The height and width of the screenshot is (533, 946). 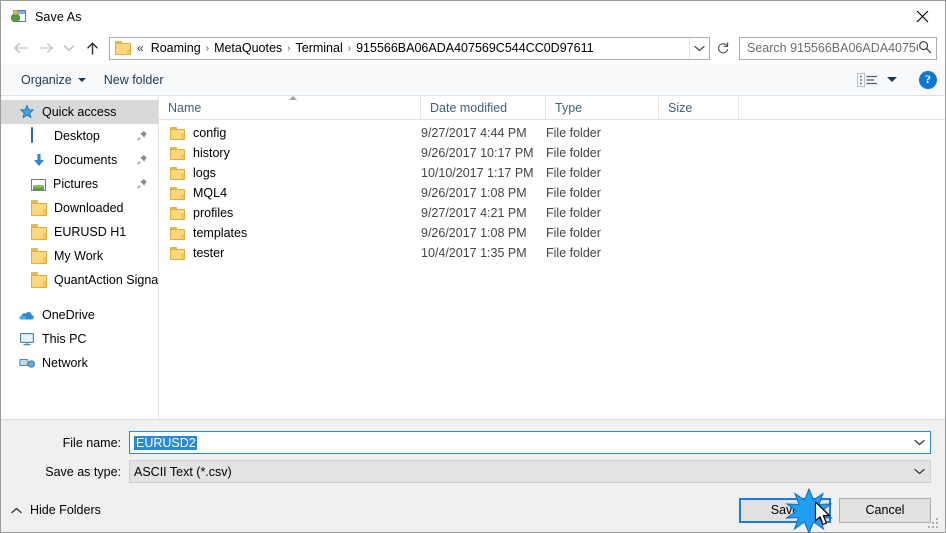 What do you see at coordinates (290, 193) in the screenshot?
I see `file-name-cell: MQL4` at bounding box center [290, 193].